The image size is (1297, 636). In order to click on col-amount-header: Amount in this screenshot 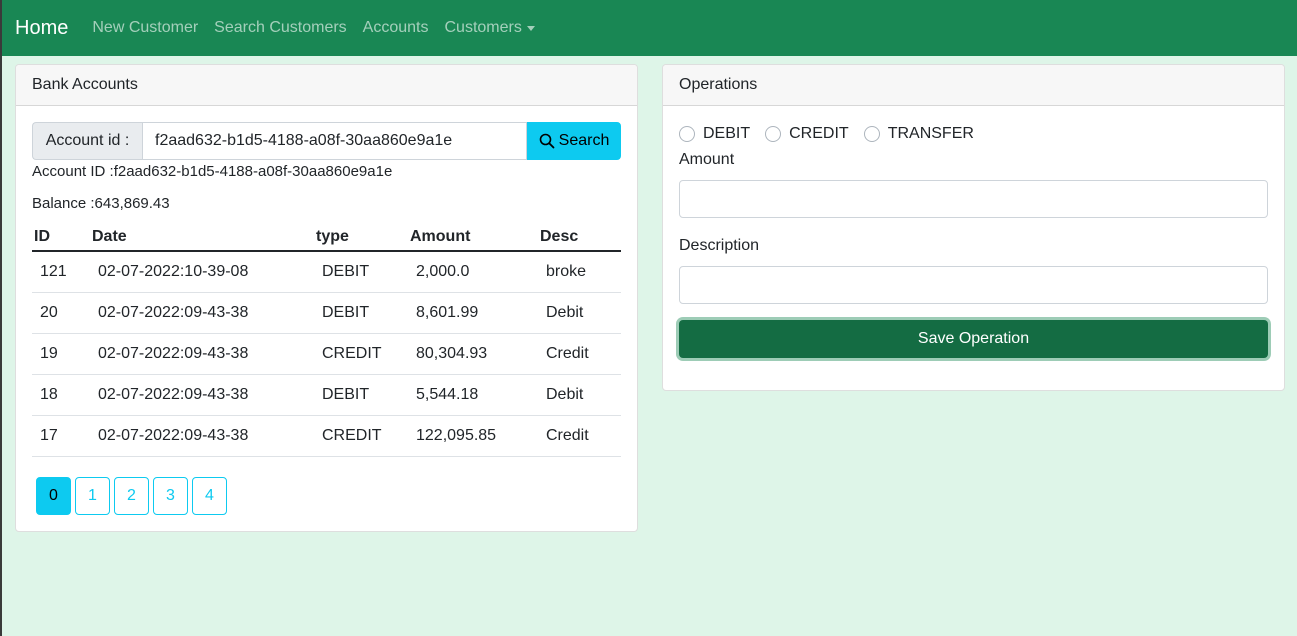, I will do `click(473, 238)`.